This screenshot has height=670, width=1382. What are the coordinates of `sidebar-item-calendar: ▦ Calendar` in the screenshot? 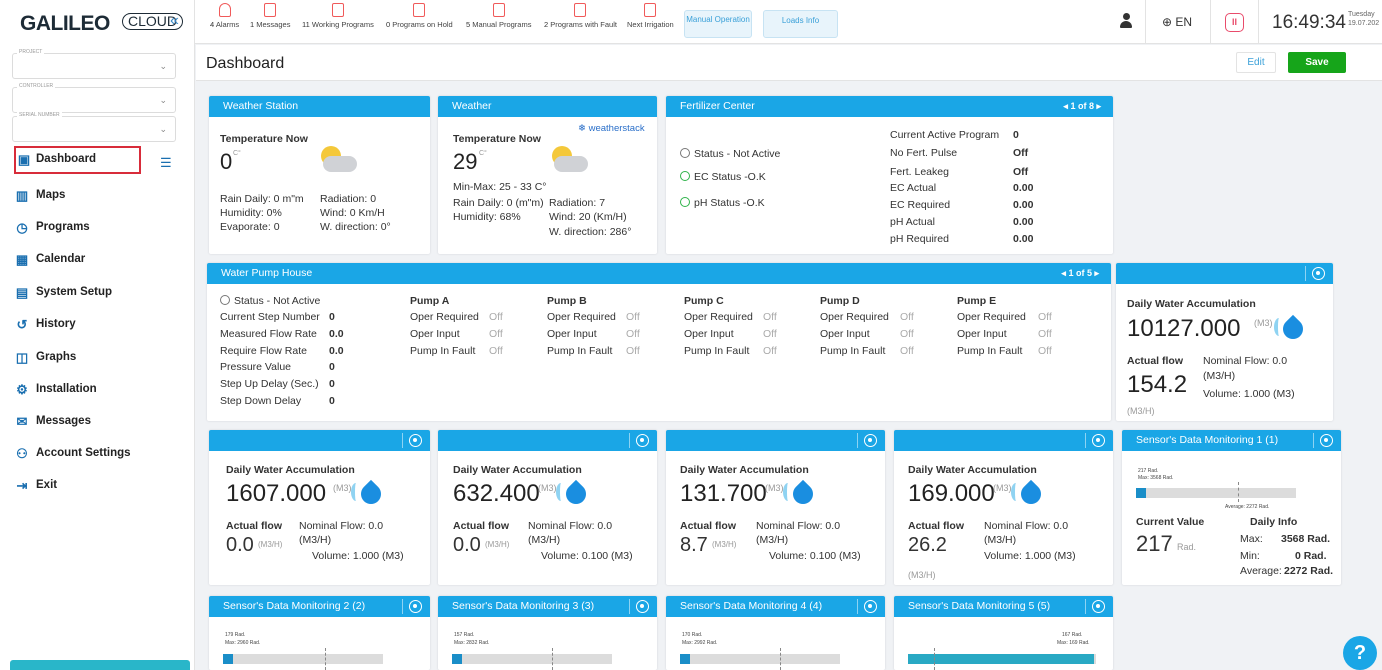 It's located at (94, 260).